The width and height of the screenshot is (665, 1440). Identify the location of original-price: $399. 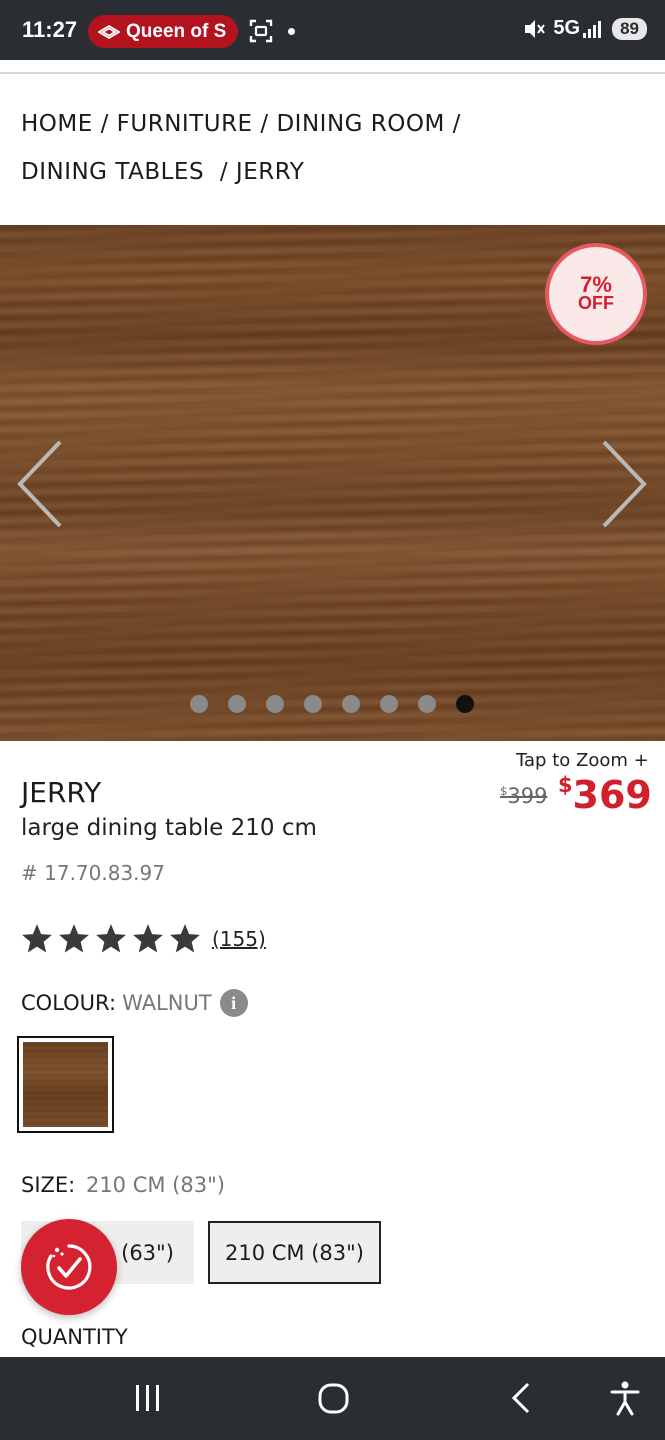
(523, 796).